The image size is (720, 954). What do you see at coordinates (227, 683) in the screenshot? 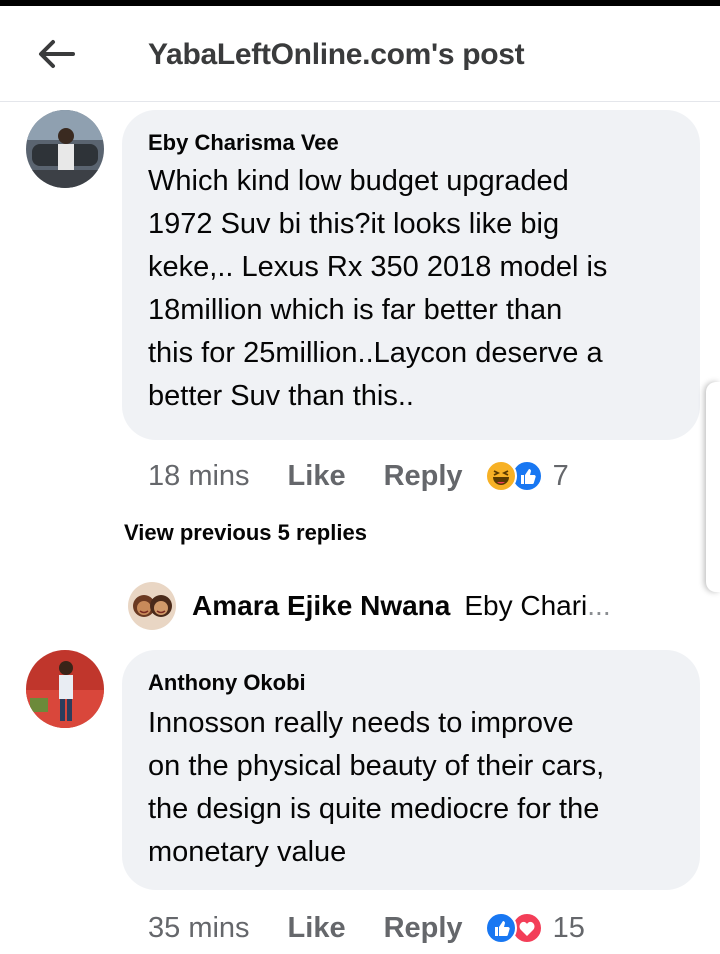
I see `comment-author: Anthony Okobi` at bounding box center [227, 683].